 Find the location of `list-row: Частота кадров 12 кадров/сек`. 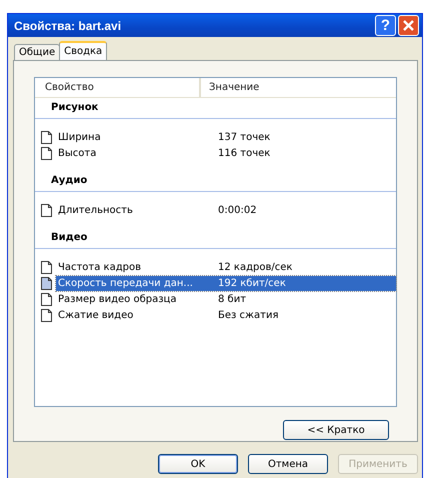

list-row: Частота кадров 12 кадров/сек is located at coordinates (226, 267).